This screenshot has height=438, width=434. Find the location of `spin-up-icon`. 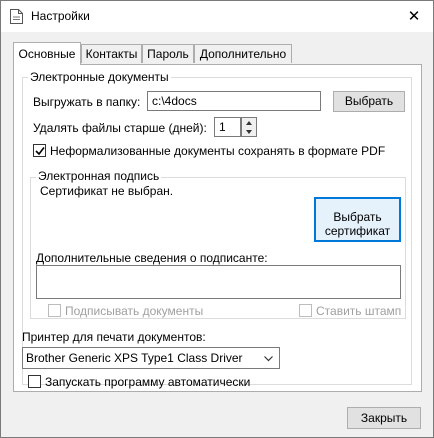

spin-up-icon is located at coordinates (249, 123).